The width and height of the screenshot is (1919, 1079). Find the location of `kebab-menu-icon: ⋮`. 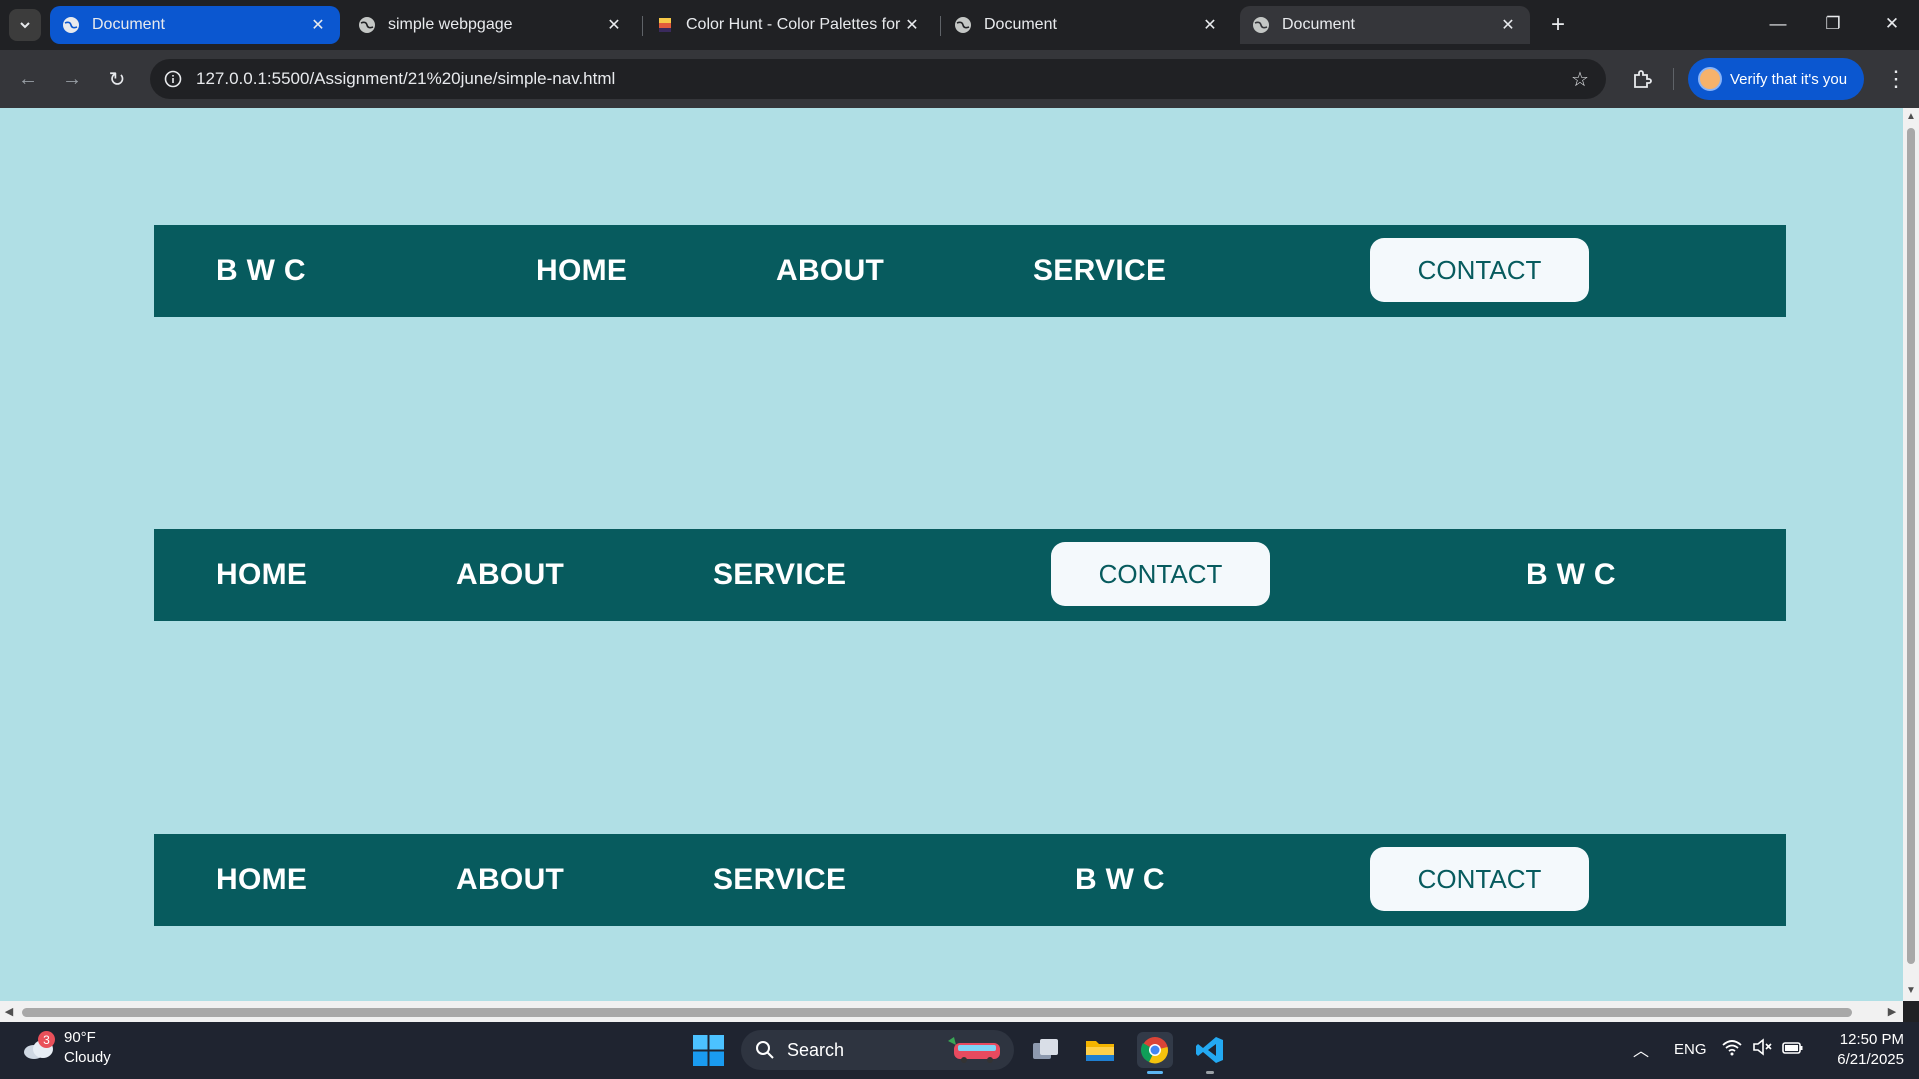

kebab-menu-icon: ⋮ is located at coordinates (1896, 78).